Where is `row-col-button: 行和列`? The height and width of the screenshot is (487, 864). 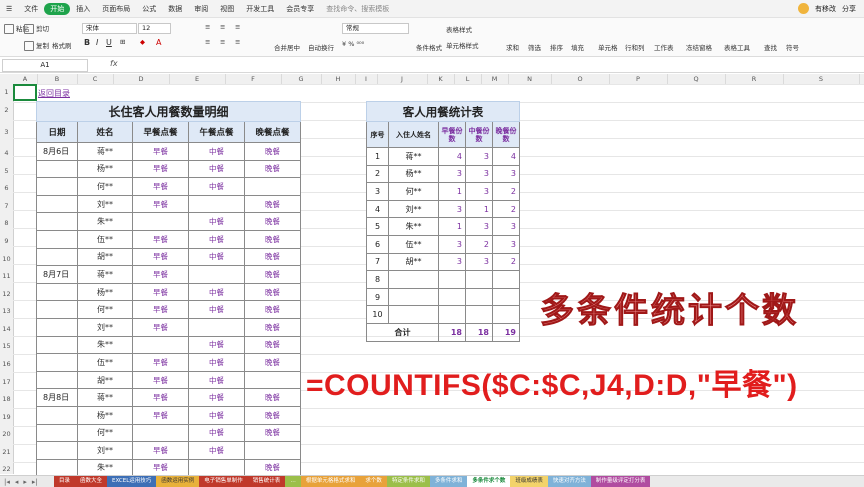 row-col-button: 行和列 is located at coordinates (635, 47).